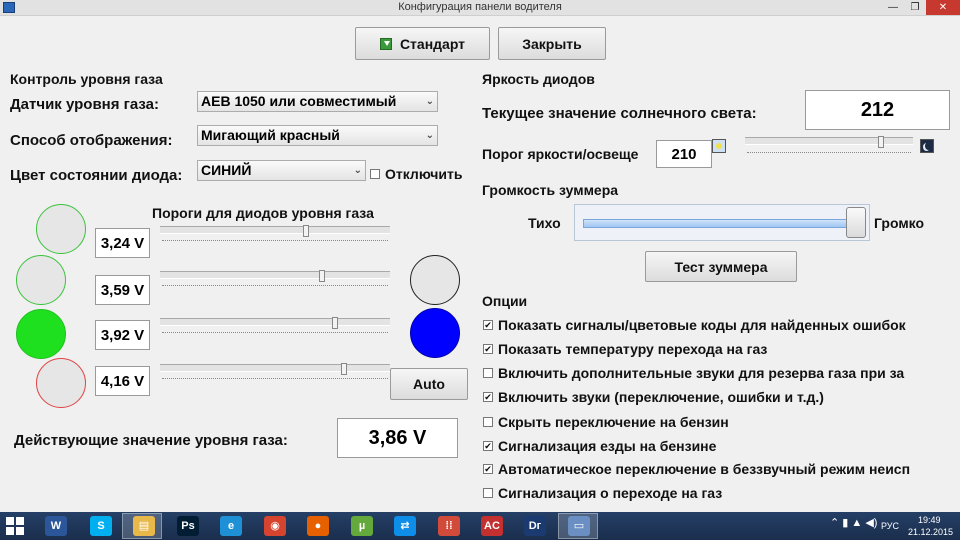 The image size is (960, 540). I want to click on option-label: Сигнализация о переходе на газ, so click(610, 493).